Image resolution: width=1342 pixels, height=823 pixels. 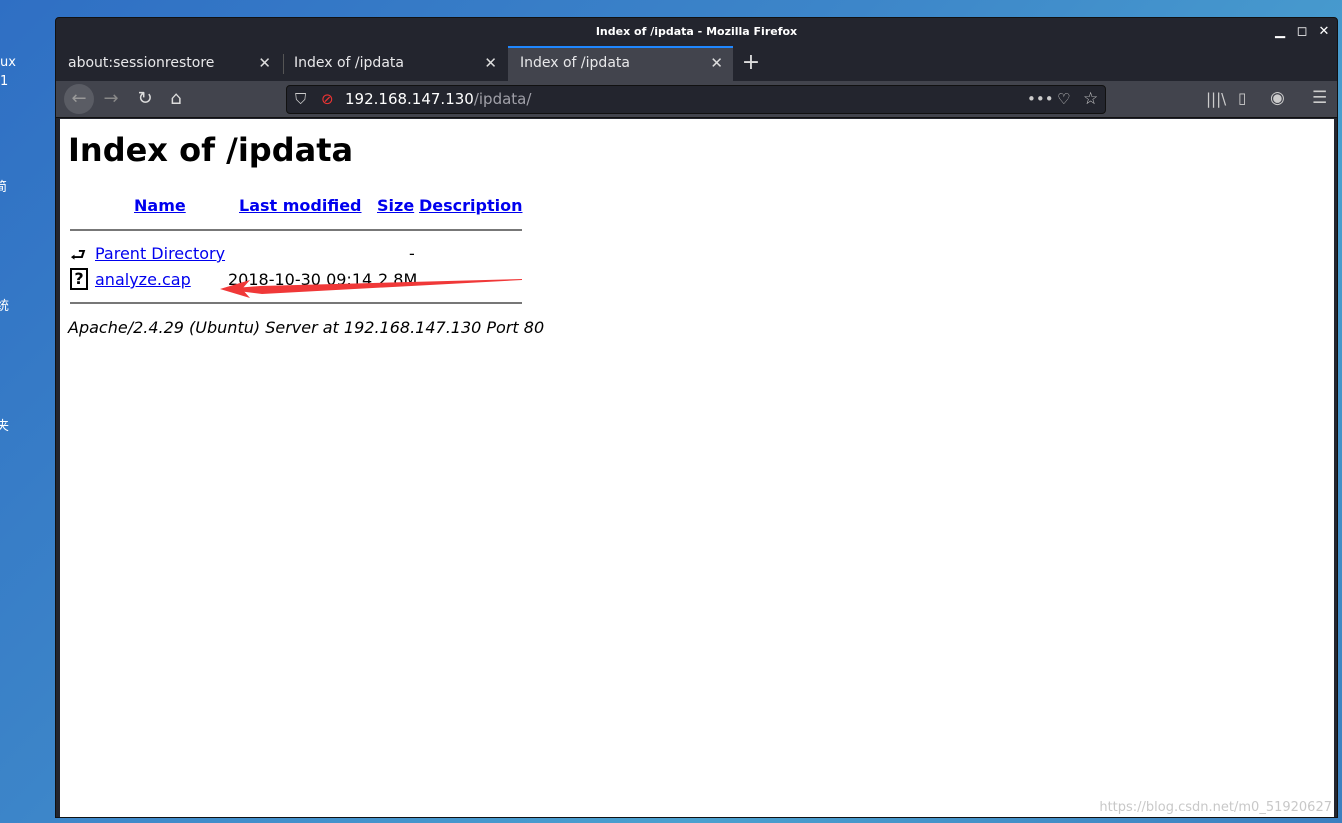 What do you see at coordinates (79, 99) in the screenshot?
I see `back-button: ←` at bounding box center [79, 99].